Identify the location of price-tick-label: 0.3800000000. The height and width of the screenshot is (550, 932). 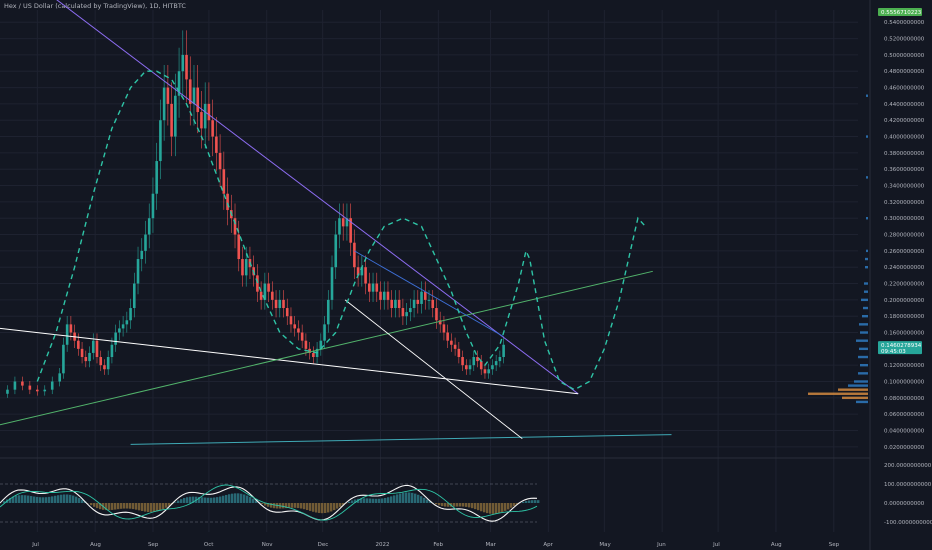
(904, 154).